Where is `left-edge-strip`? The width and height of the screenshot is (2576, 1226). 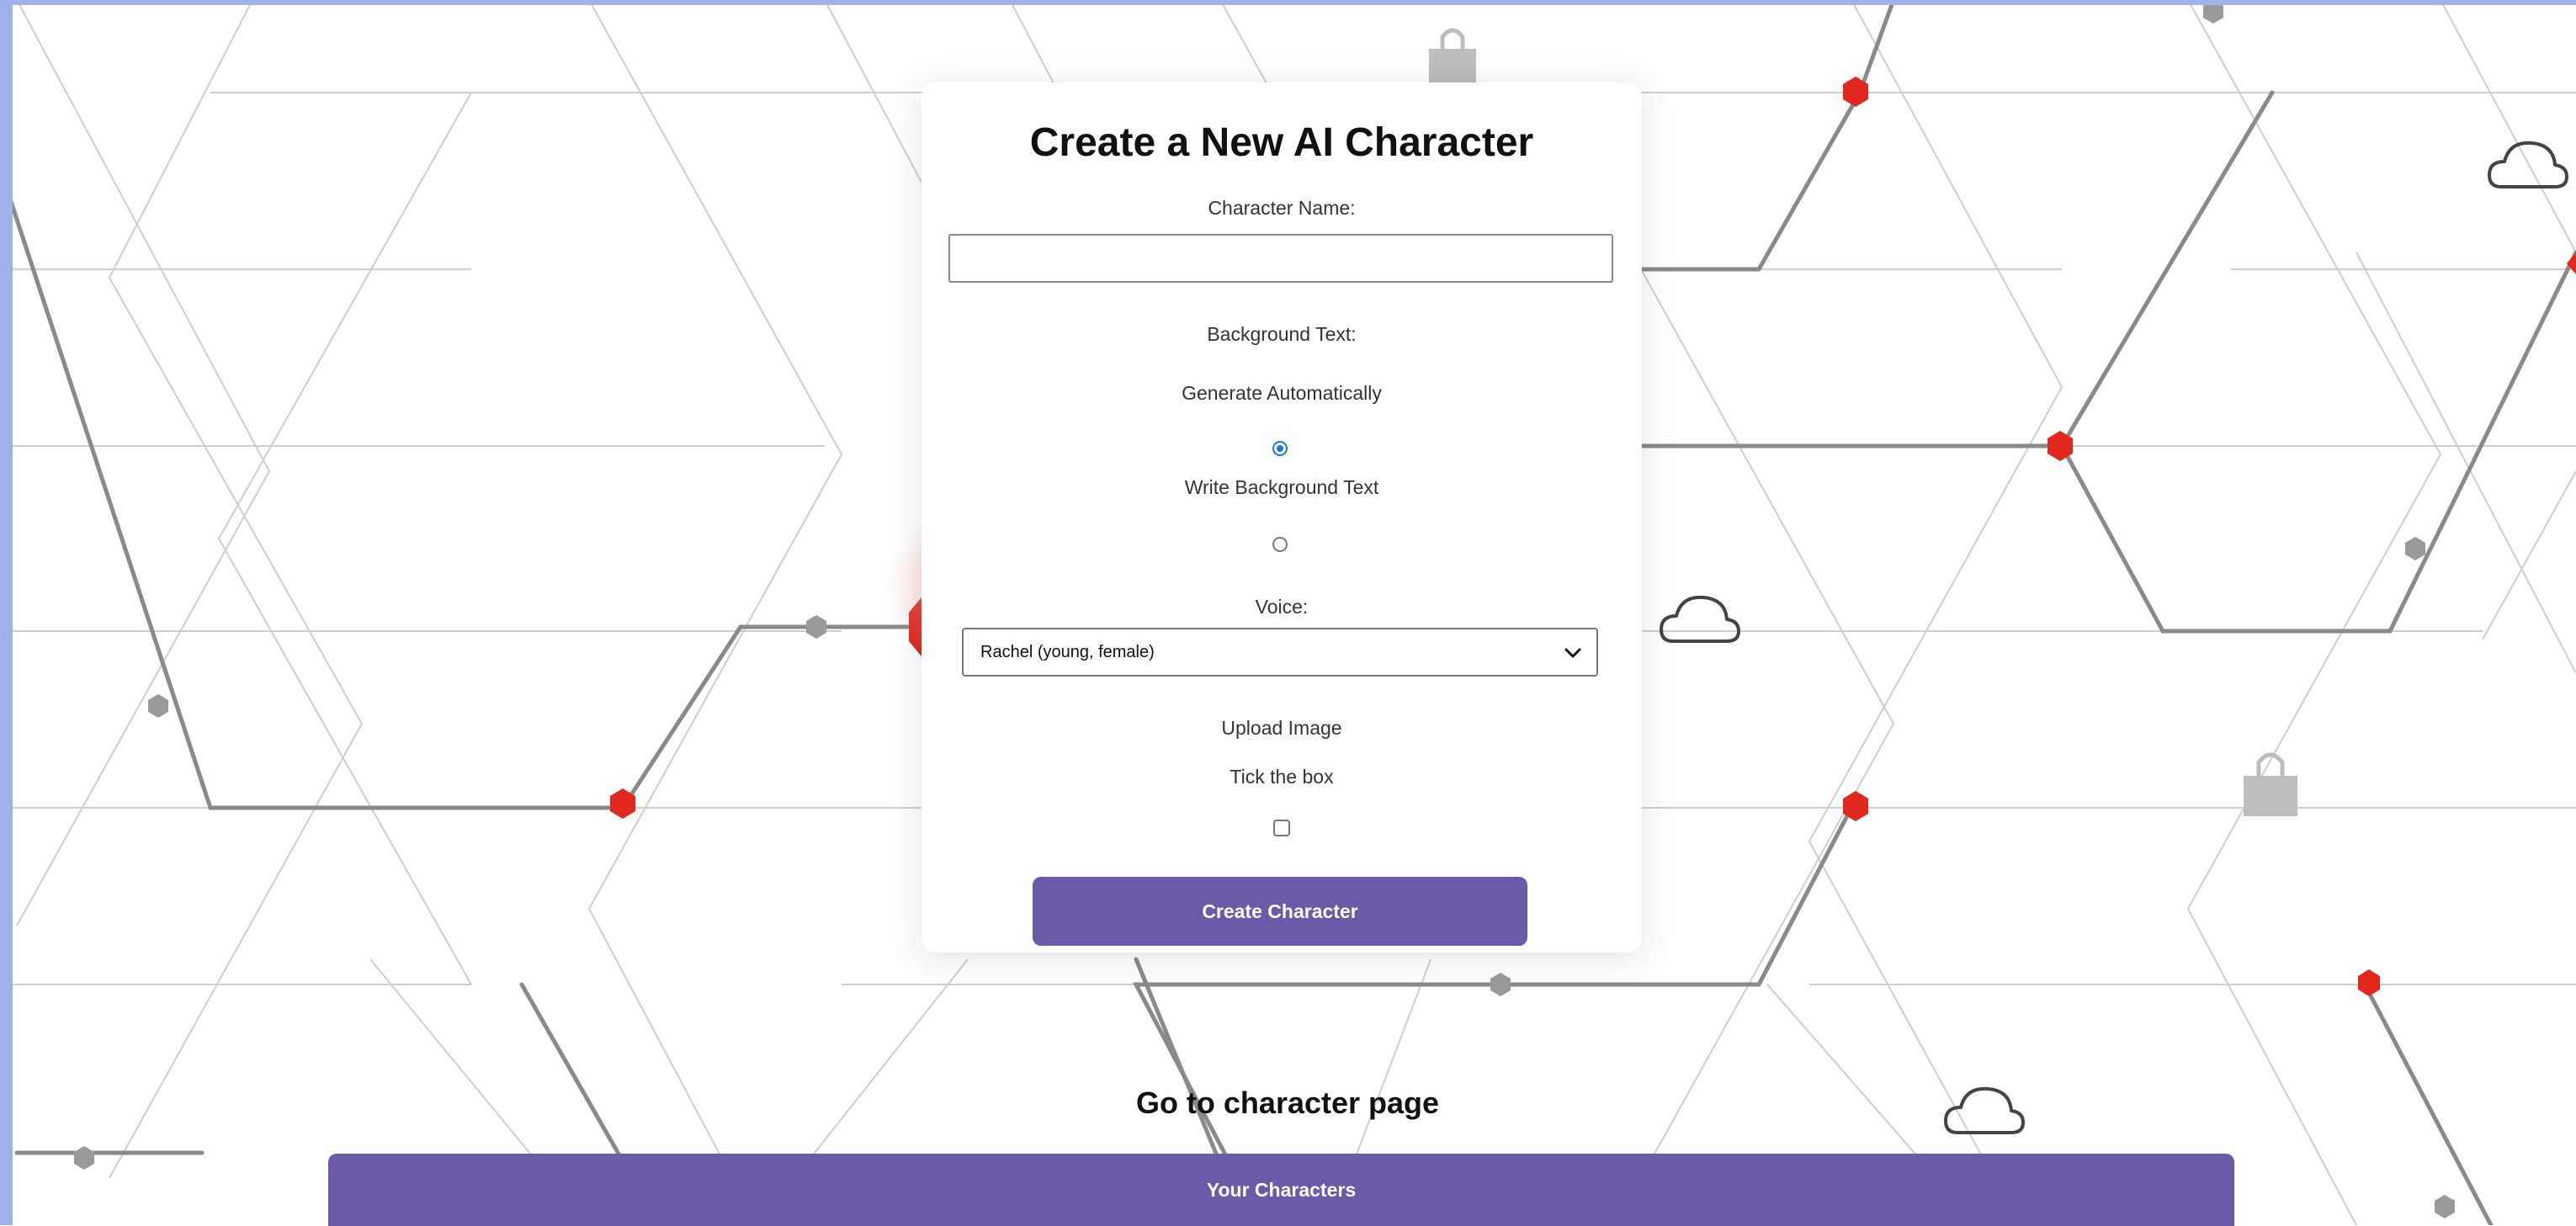 left-edge-strip is located at coordinates (6, 612).